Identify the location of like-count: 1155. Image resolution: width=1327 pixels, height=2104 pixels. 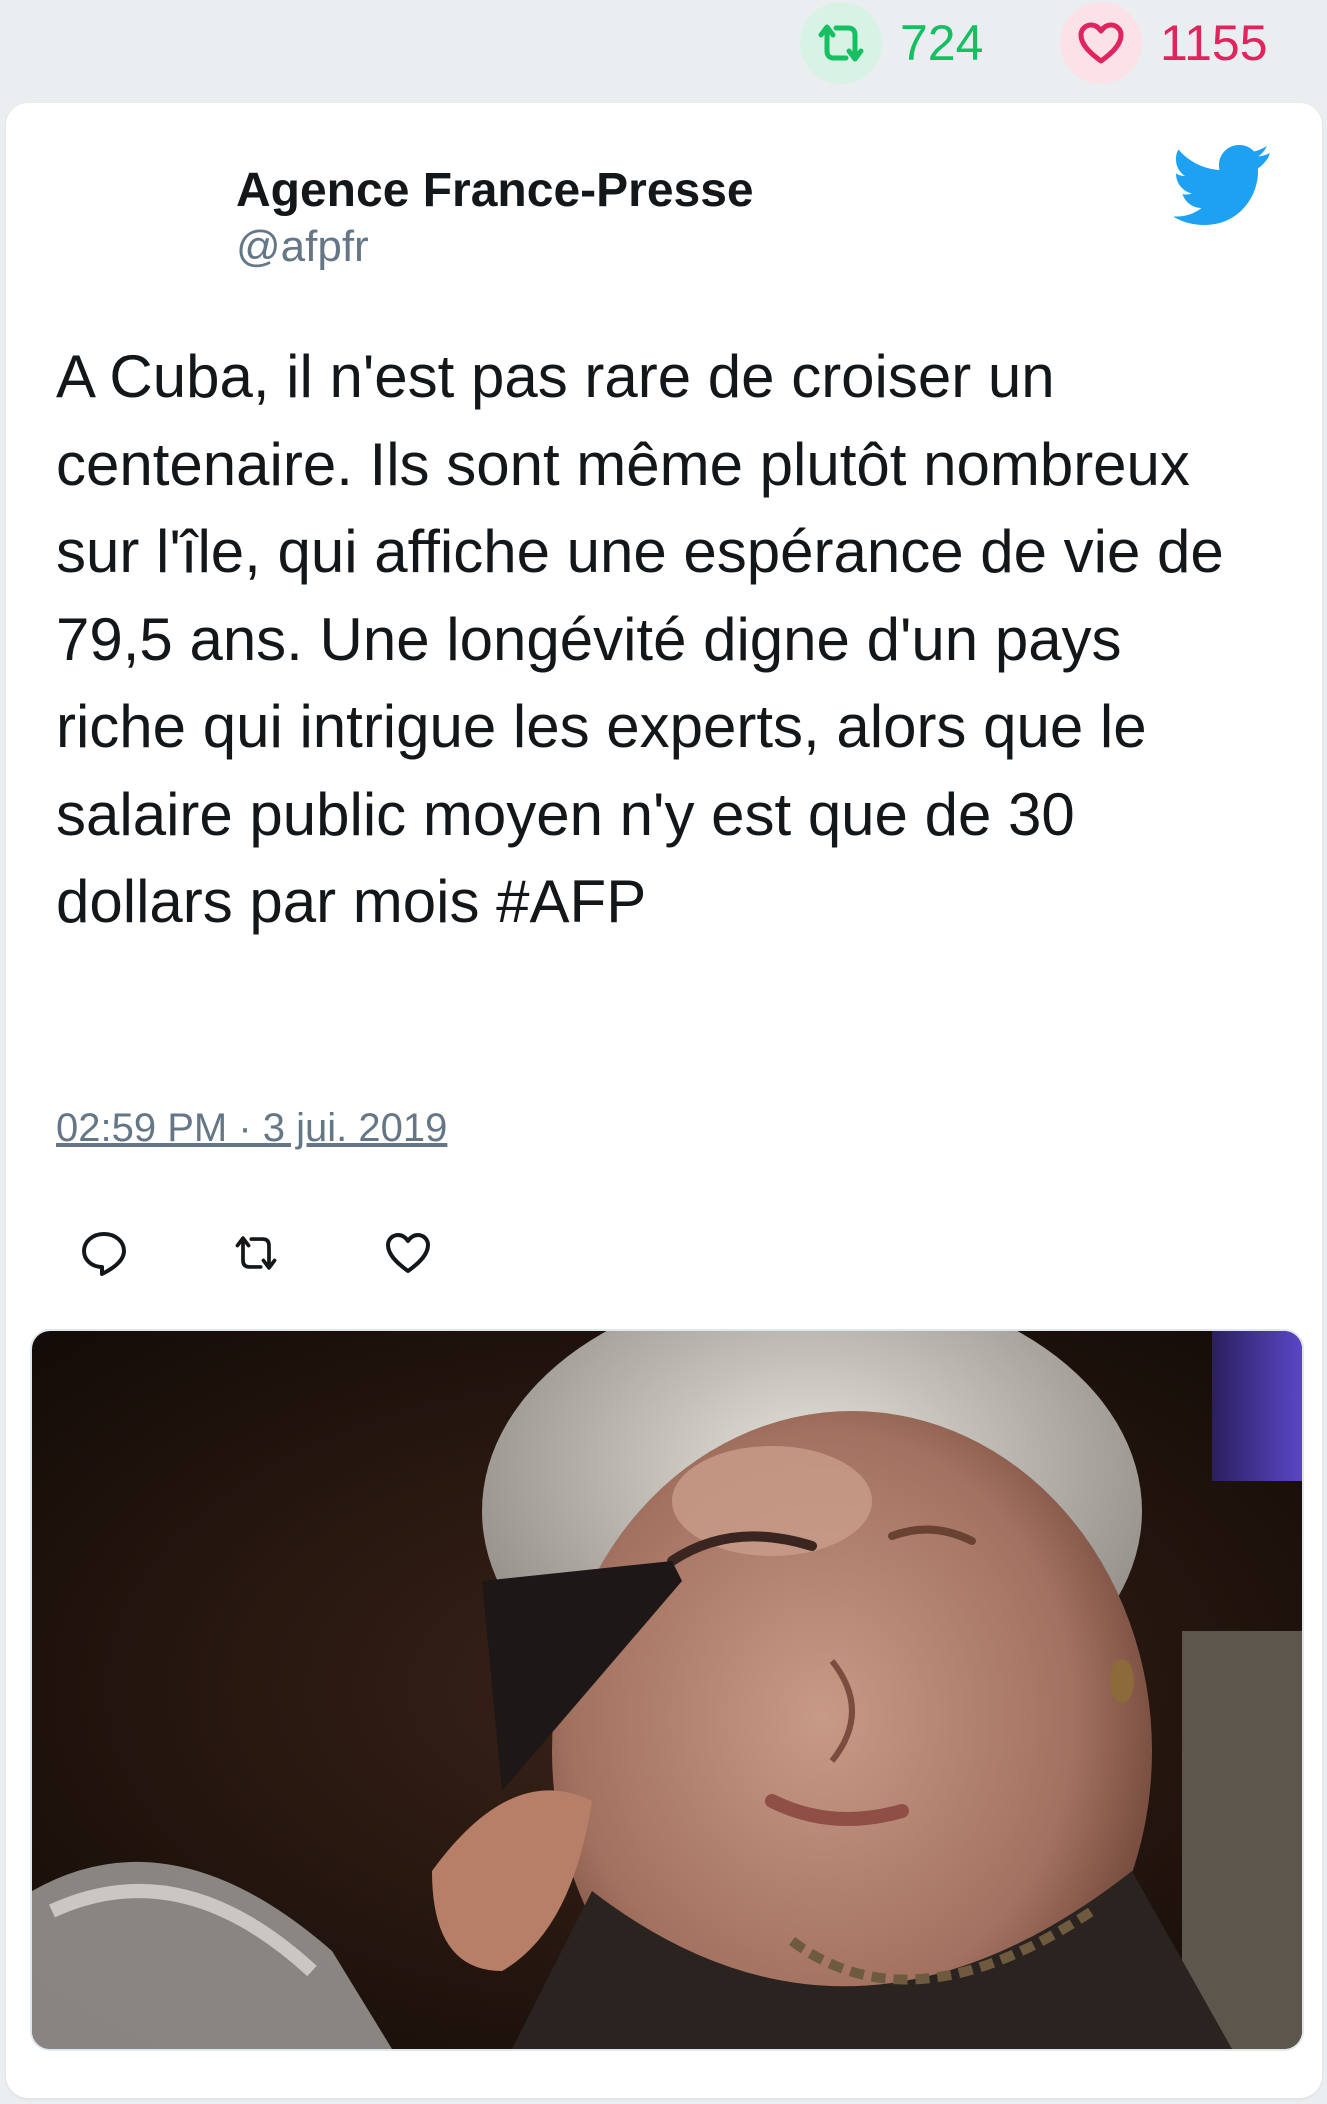
(1214, 43).